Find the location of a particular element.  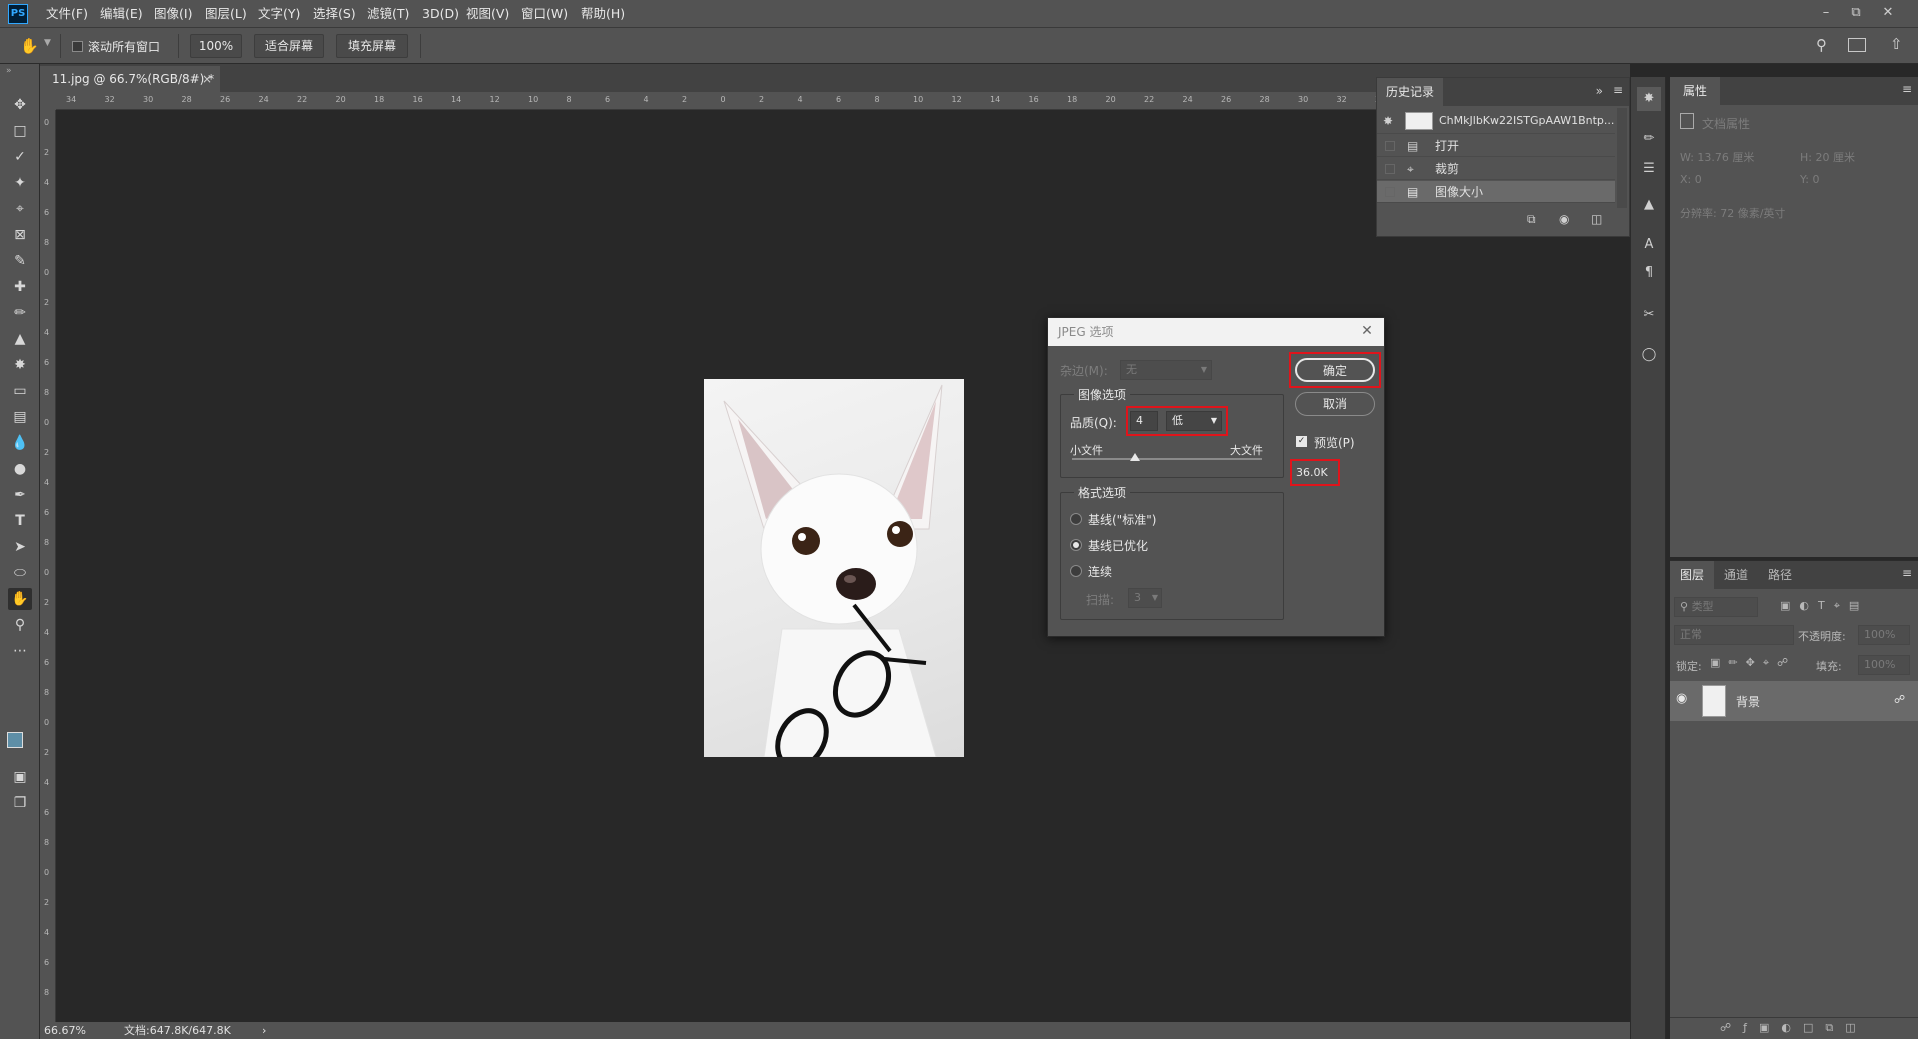

radio-progressive is located at coordinates (1076, 571).